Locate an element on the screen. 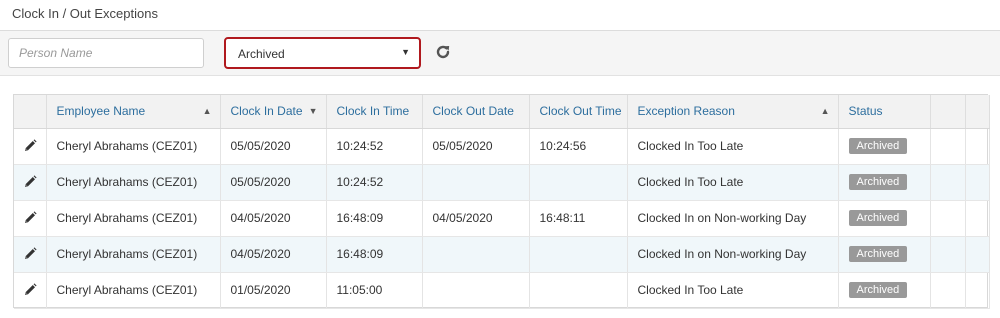  column-header-label: Status is located at coordinates (865, 111).